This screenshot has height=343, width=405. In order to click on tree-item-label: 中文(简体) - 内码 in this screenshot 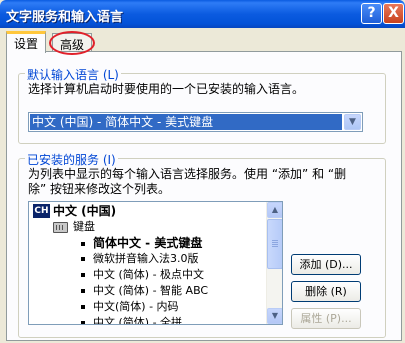, I will do `click(136, 306)`.